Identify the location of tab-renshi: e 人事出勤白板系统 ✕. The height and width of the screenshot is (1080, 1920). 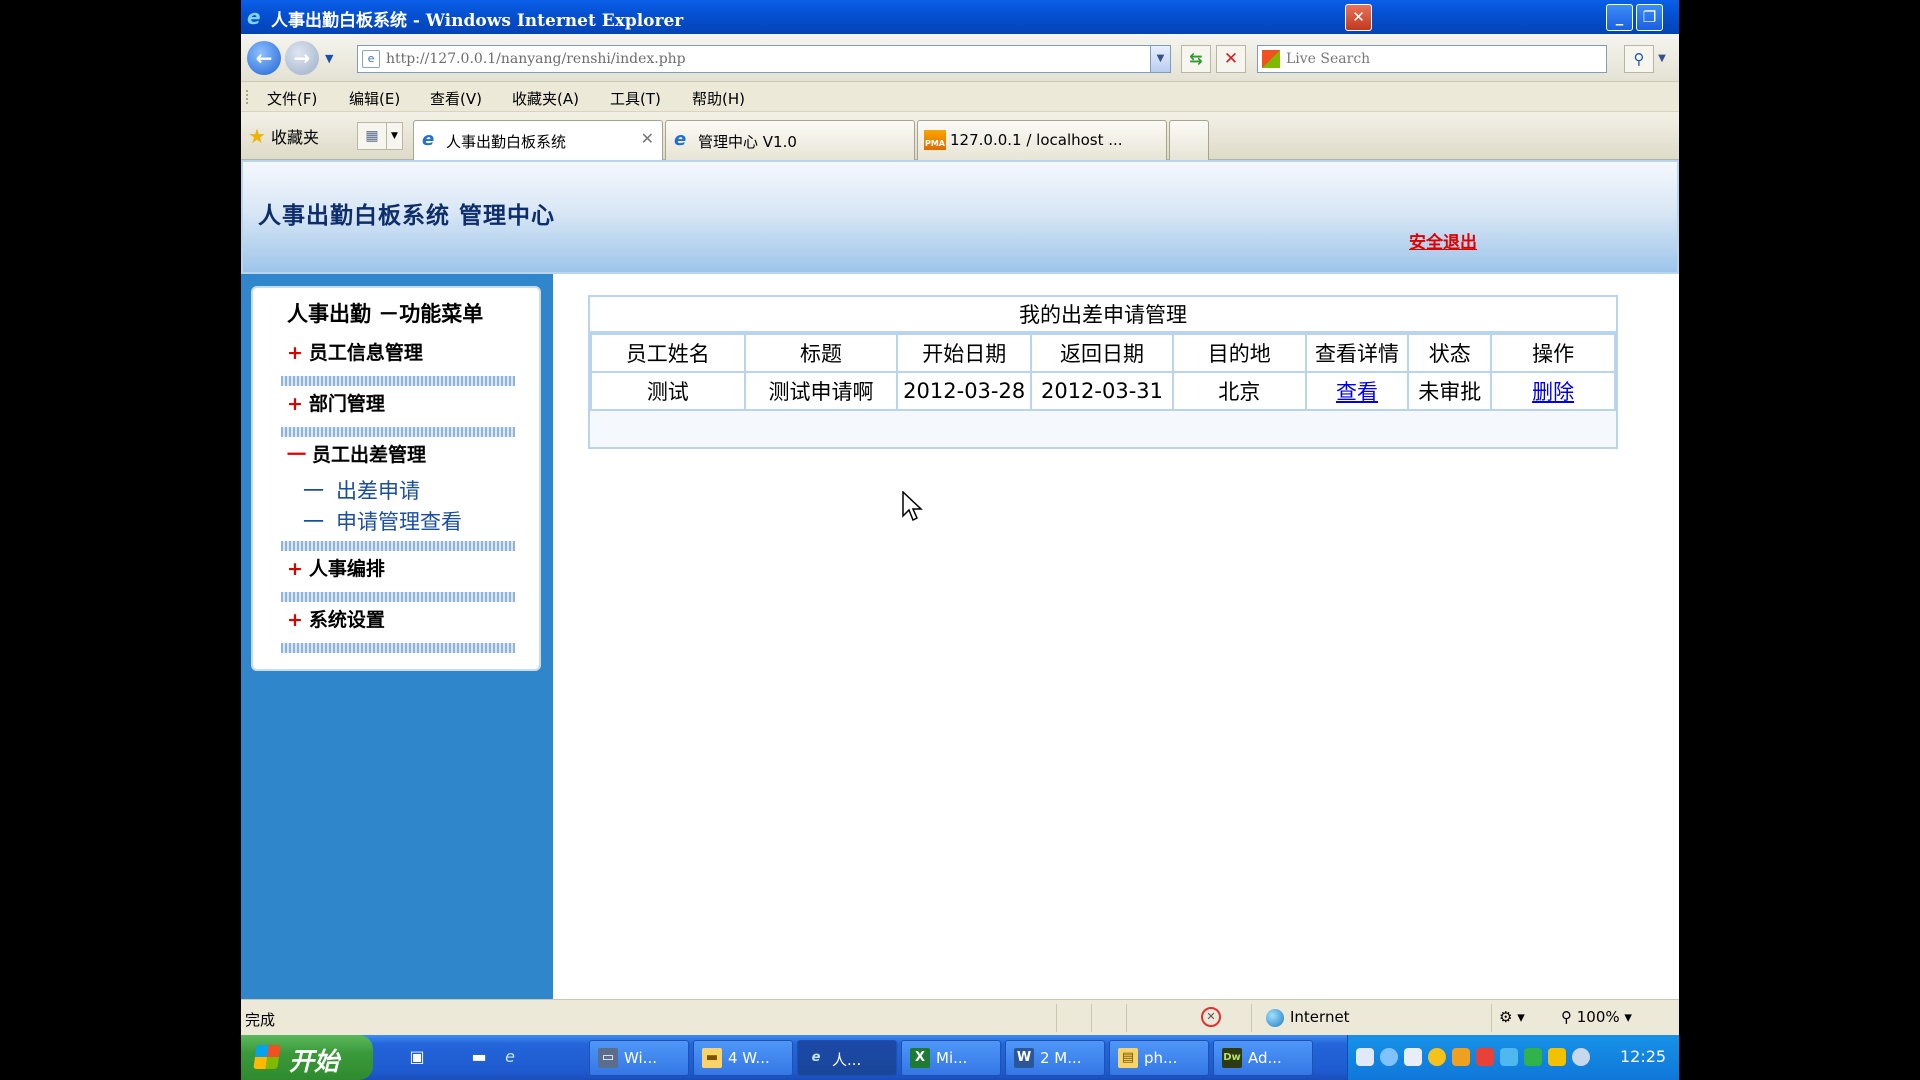
(538, 140).